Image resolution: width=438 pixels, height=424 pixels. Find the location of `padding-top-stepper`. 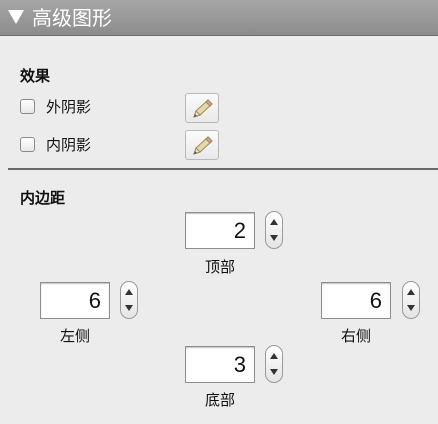

padding-top-stepper is located at coordinates (274, 230).